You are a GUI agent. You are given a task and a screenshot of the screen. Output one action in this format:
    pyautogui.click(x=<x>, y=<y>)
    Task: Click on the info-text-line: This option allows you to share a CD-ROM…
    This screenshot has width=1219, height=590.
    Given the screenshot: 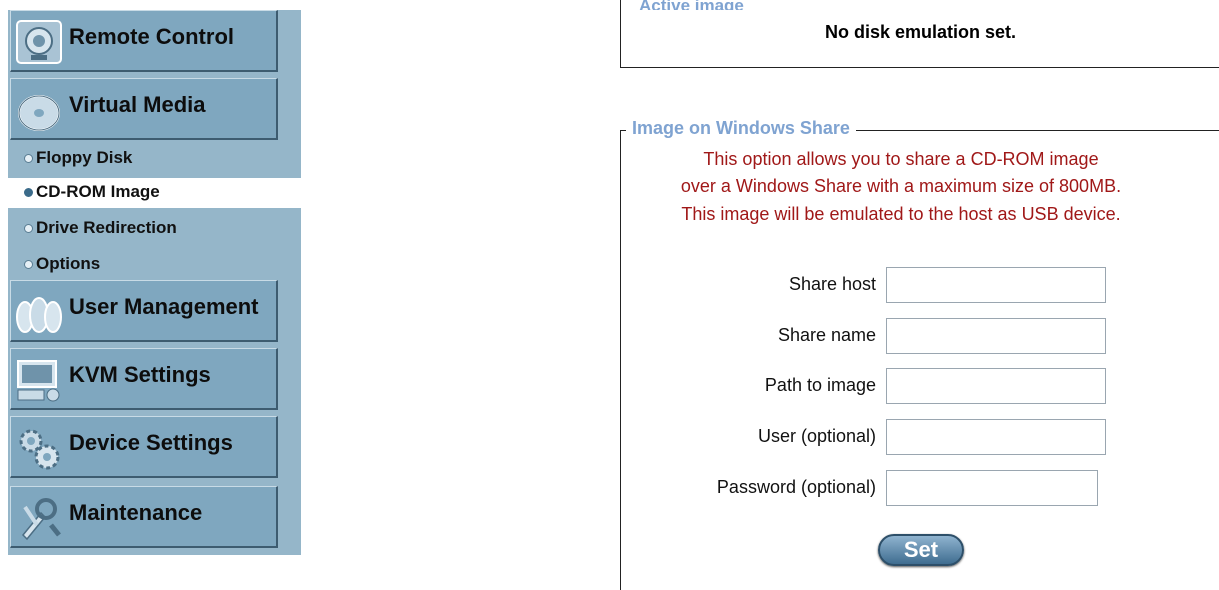 What is the action you would take?
    pyautogui.click(x=901, y=159)
    